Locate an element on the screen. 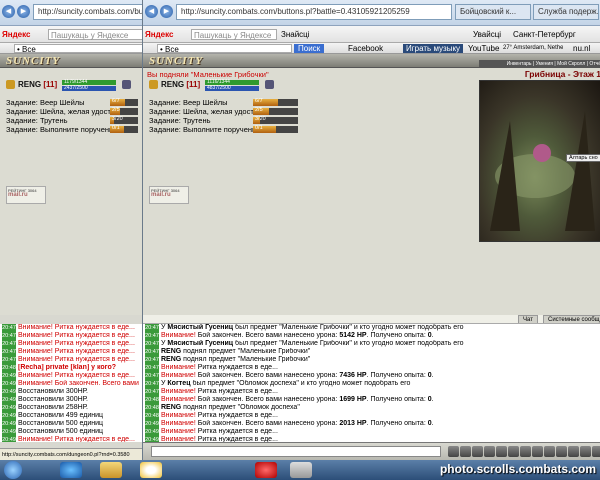 This screenshot has width=600, height=480. flag-icon is located at coordinates (573, 451).